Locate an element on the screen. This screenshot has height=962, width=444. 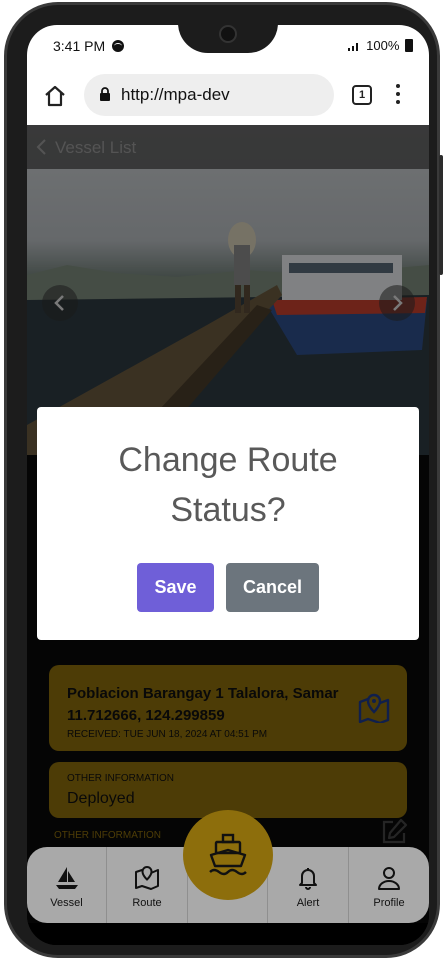
nav-label-route: Route is located at coordinates (147, 903).